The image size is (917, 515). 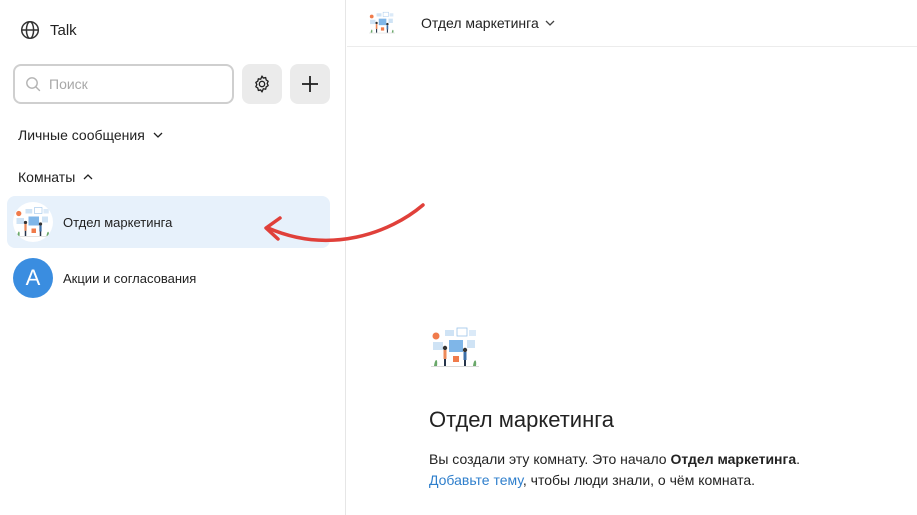 I want to click on plus-icon, so click(x=310, y=84).